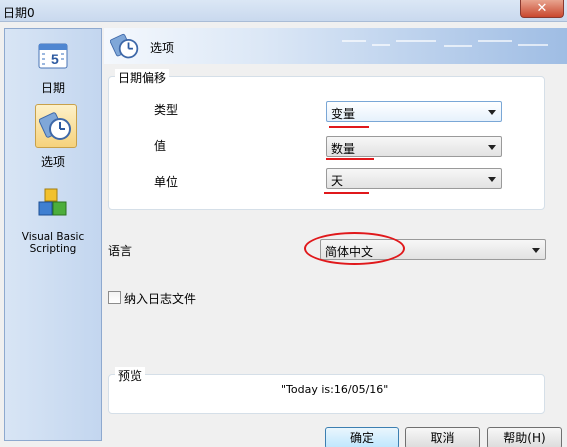 This screenshot has height=447, width=567. Describe the element at coordinates (442, 437) in the screenshot. I see `cancel-button: 取消` at that location.